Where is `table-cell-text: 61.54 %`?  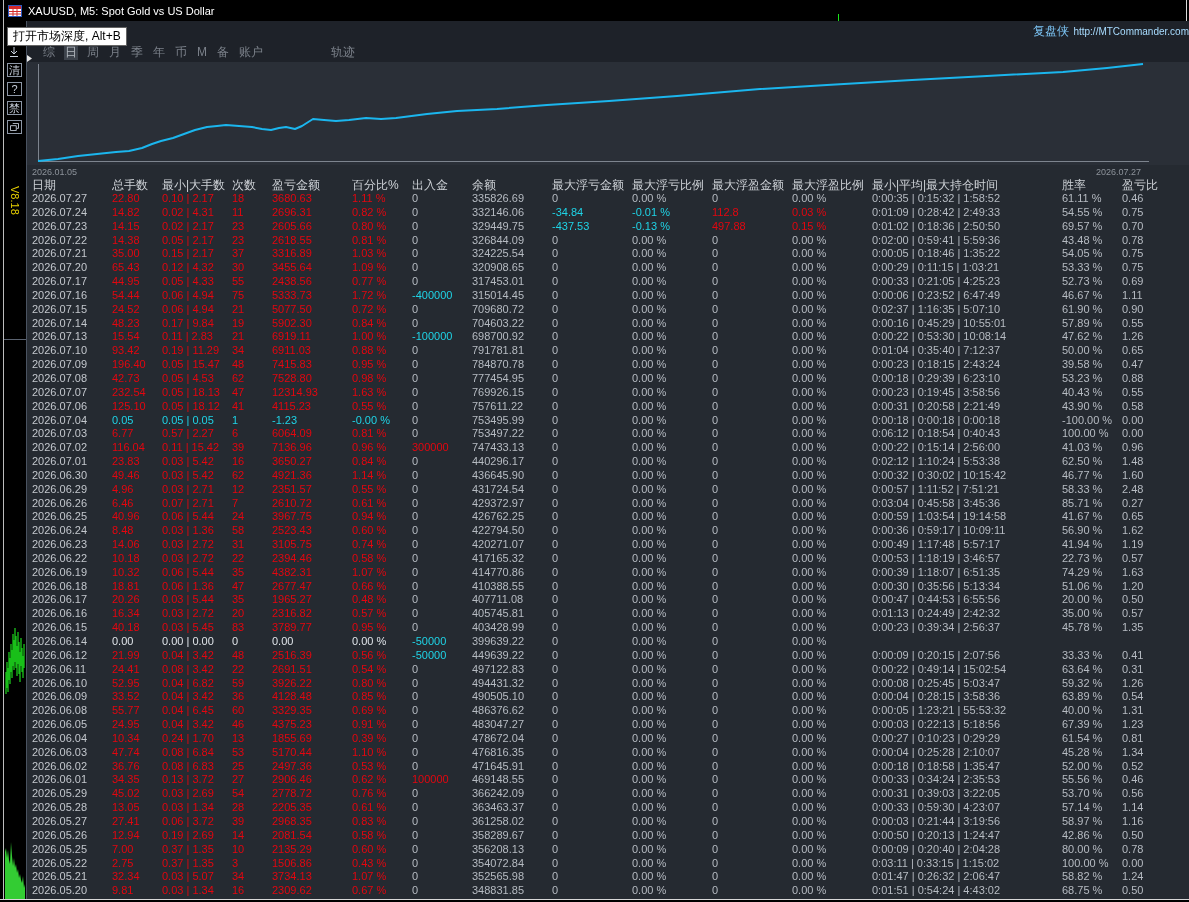
table-cell-text: 61.54 % is located at coordinates (1083, 738).